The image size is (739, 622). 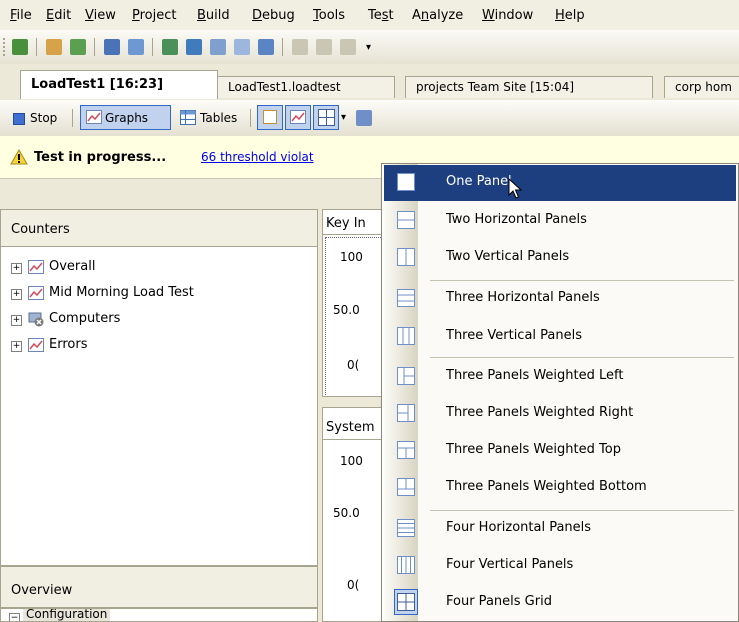 What do you see at coordinates (529, 87) in the screenshot?
I see `tab-team-site: projects Team Site [15:04]` at bounding box center [529, 87].